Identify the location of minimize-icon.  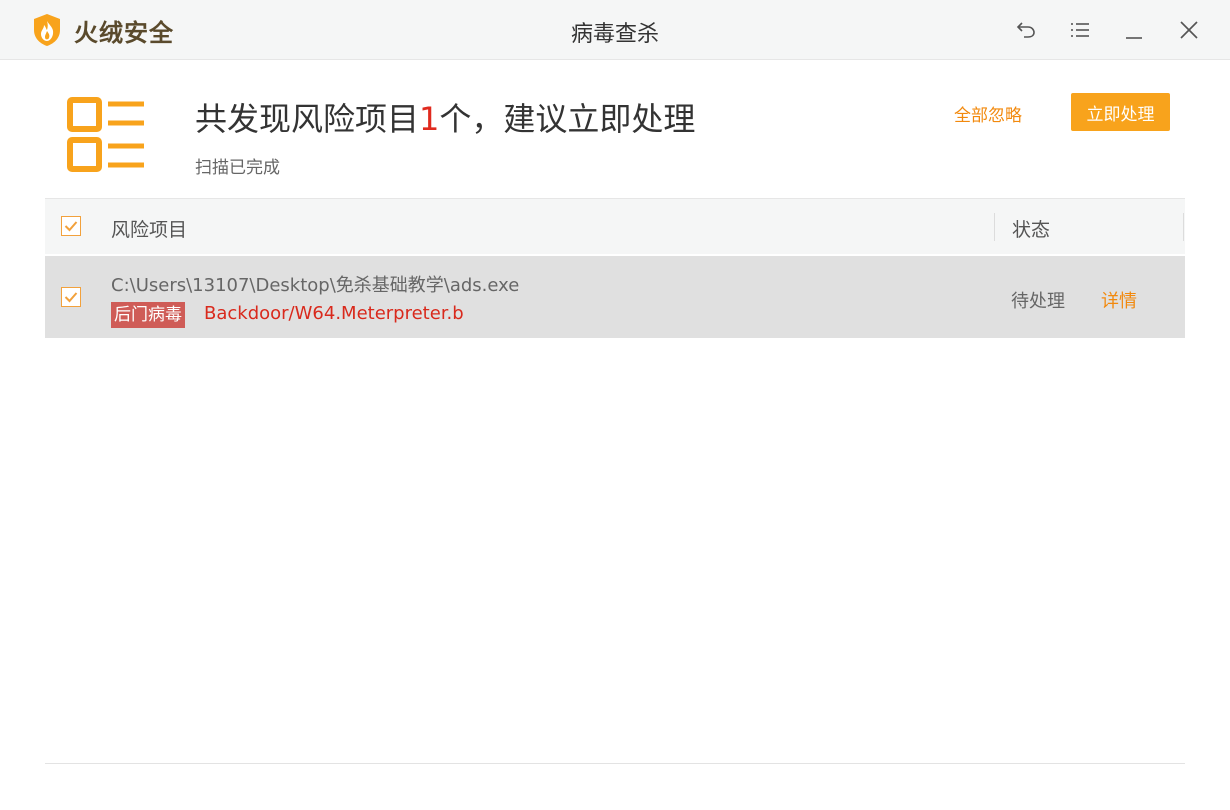
(1134, 38).